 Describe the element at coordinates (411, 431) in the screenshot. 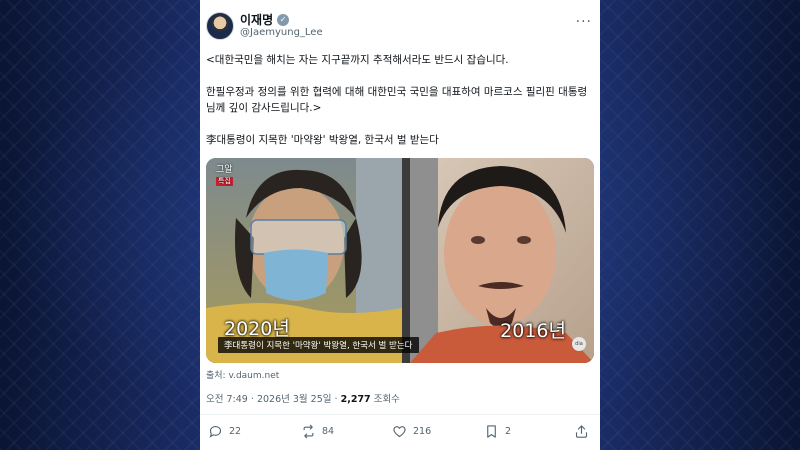

I see `like-button: 216` at that location.